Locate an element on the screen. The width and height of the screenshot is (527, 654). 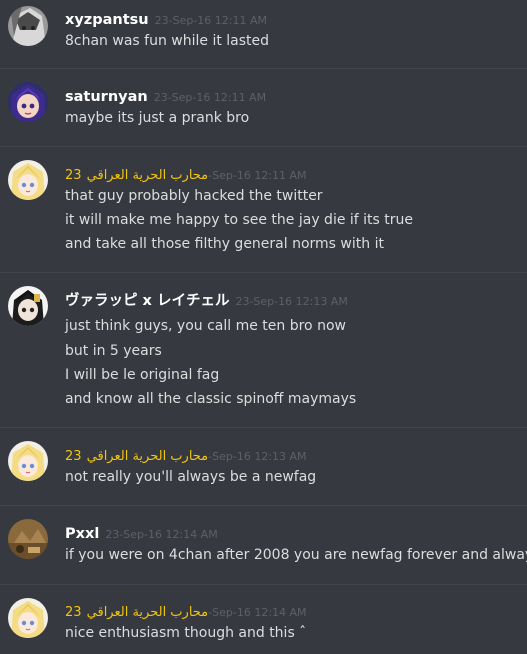
message-text: and know all the classic spinoff maymays is located at coordinates (211, 399).